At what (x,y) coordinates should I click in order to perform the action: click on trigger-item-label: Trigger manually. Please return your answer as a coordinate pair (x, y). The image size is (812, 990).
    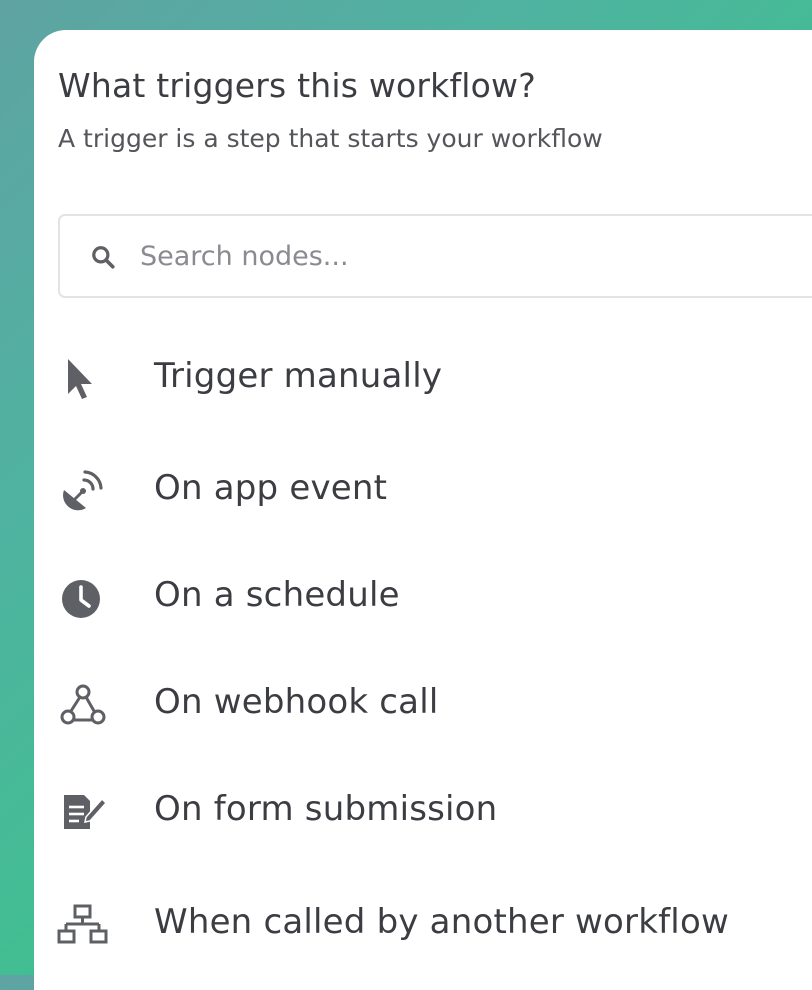
    Looking at the image, I should click on (298, 376).